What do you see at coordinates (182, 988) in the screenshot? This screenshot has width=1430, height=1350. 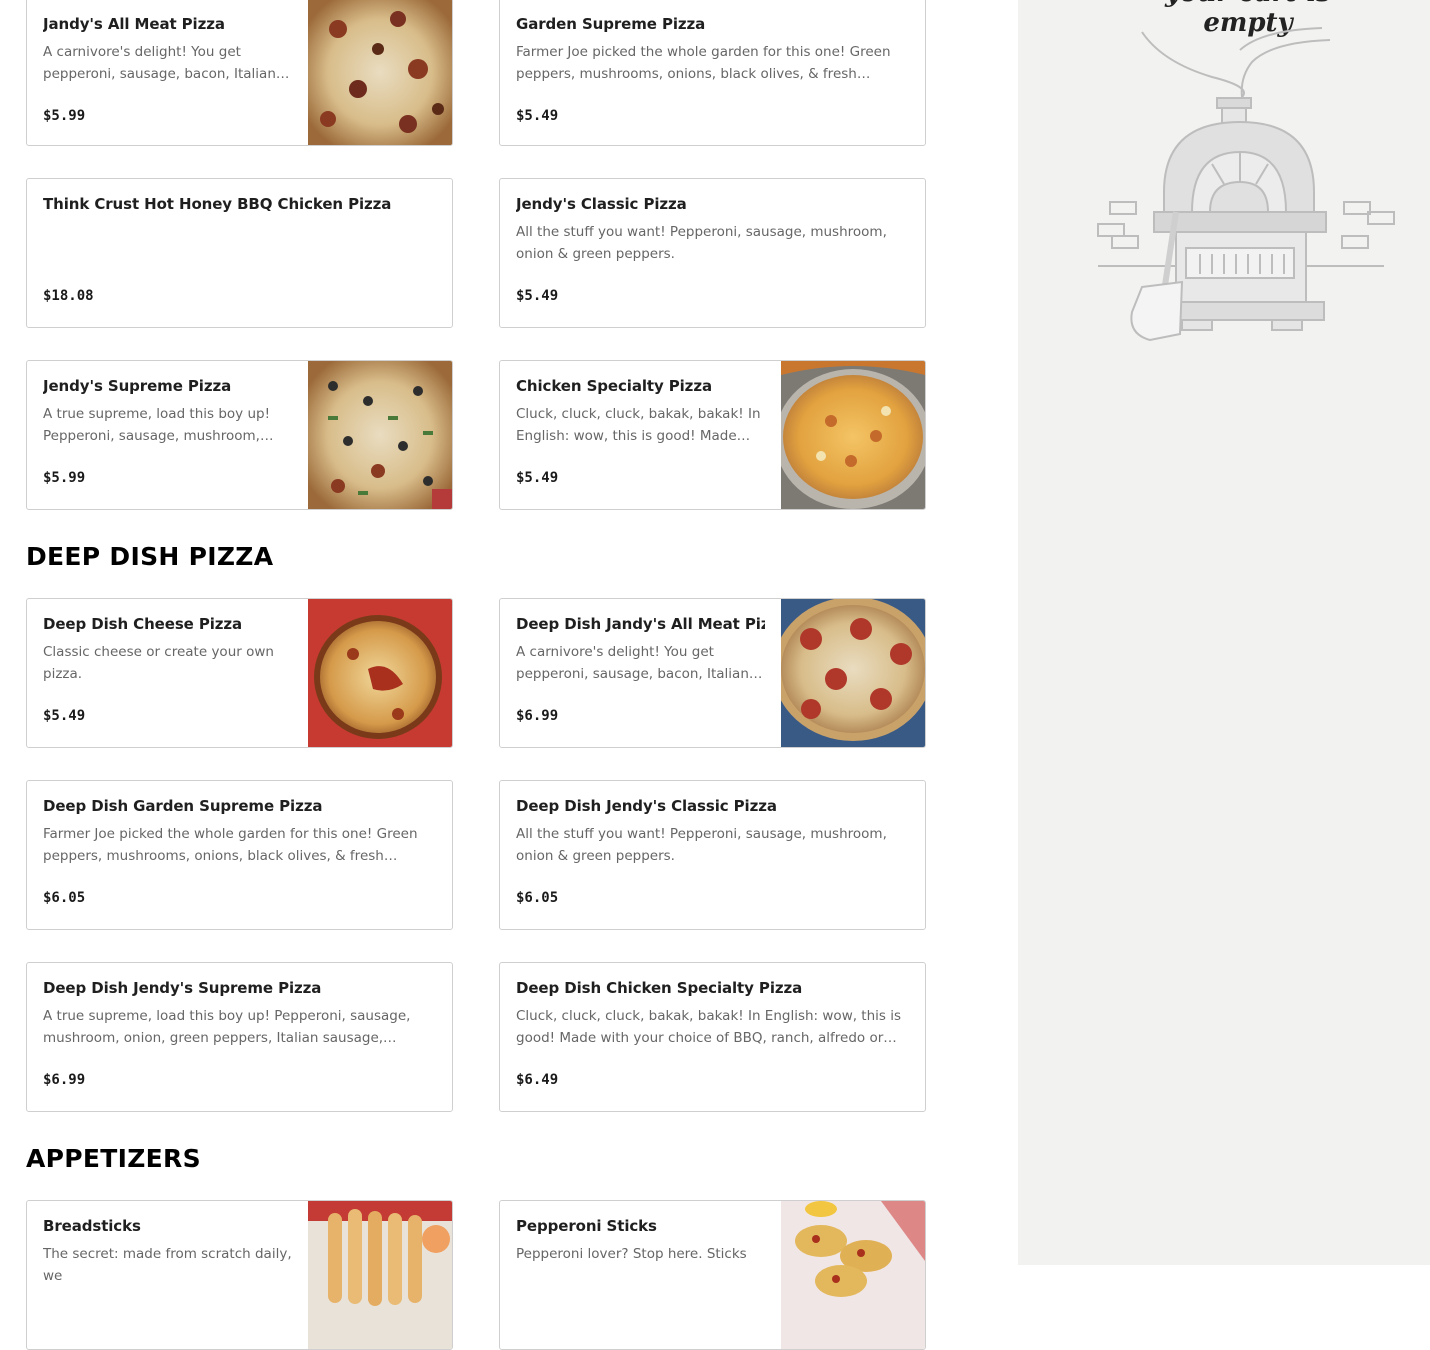 I see `item-name: Deep Dish Jendy's Supreme Pizza` at bounding box center [182, 988].